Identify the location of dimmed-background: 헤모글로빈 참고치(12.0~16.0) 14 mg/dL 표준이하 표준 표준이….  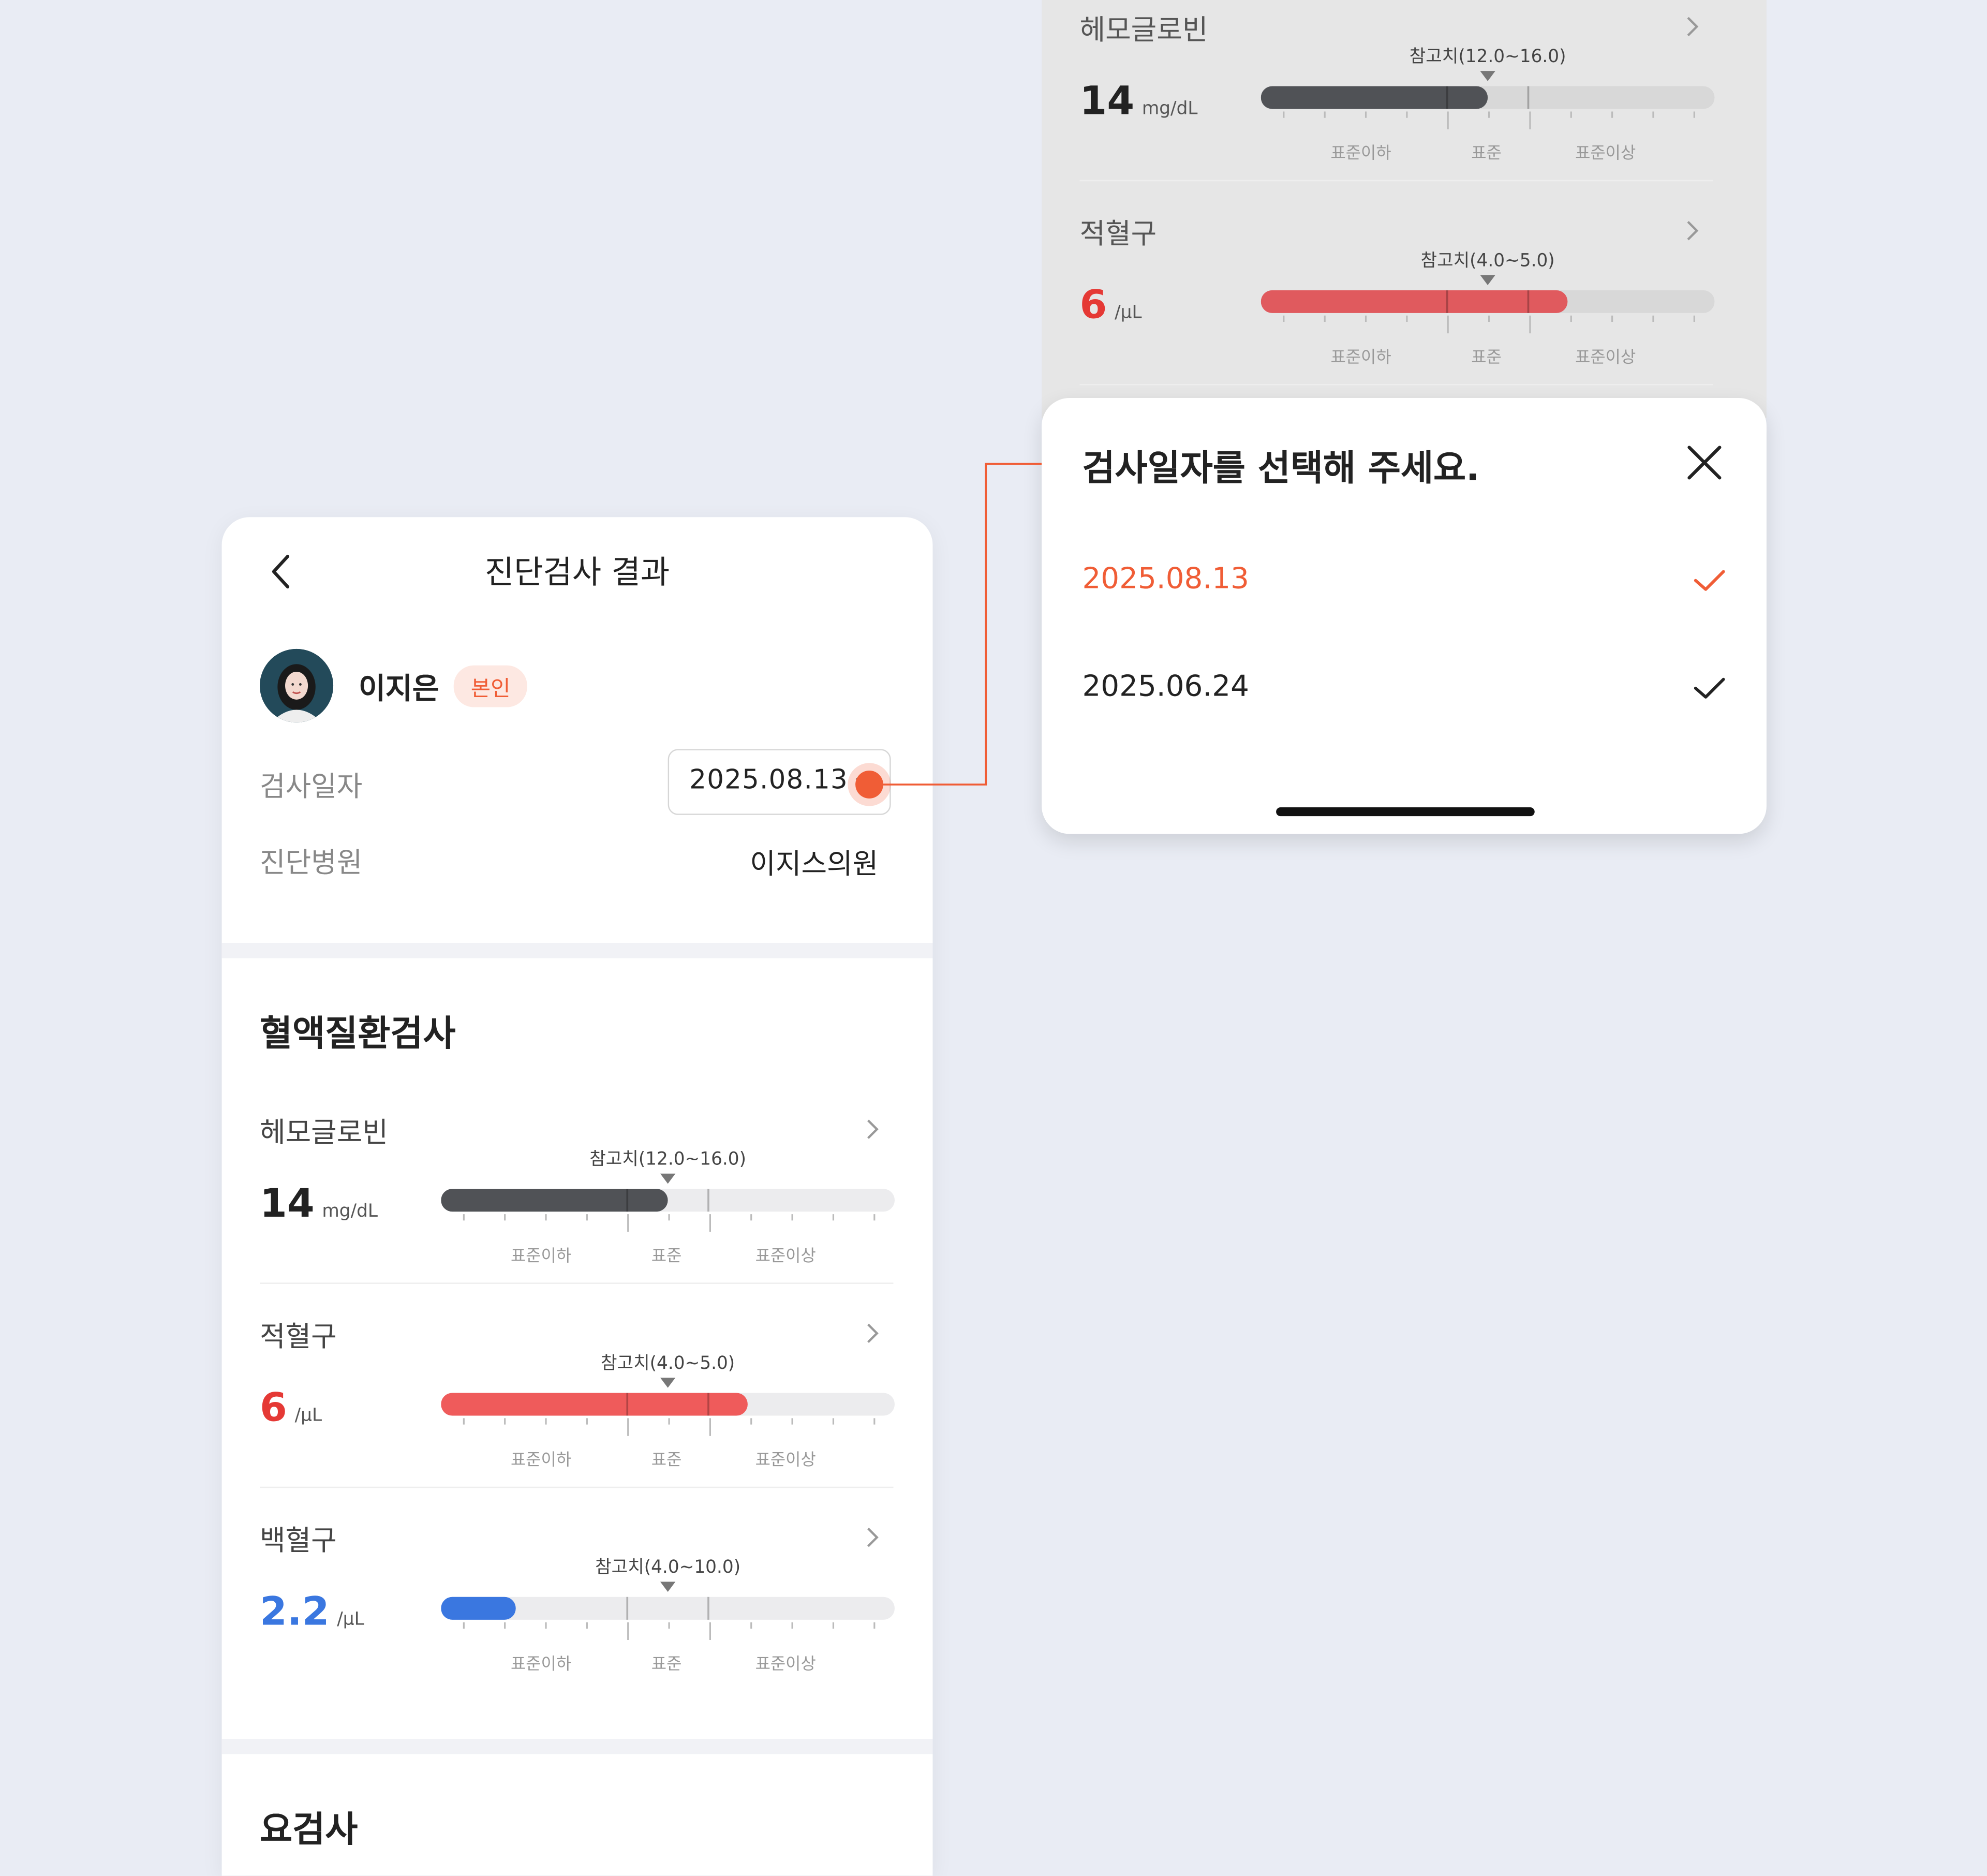
(1404, 210).